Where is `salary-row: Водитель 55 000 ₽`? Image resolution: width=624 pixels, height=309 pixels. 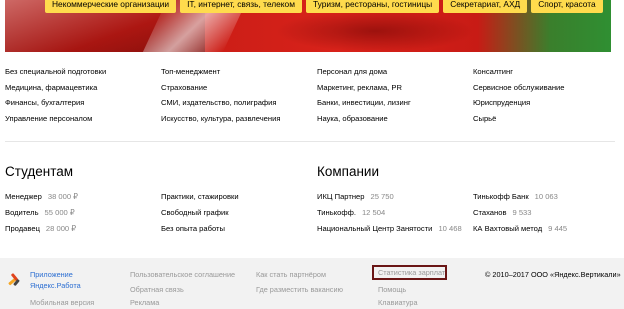
salary-row: Водитель 55 000 ₽ is located at coordinates (40, 212).